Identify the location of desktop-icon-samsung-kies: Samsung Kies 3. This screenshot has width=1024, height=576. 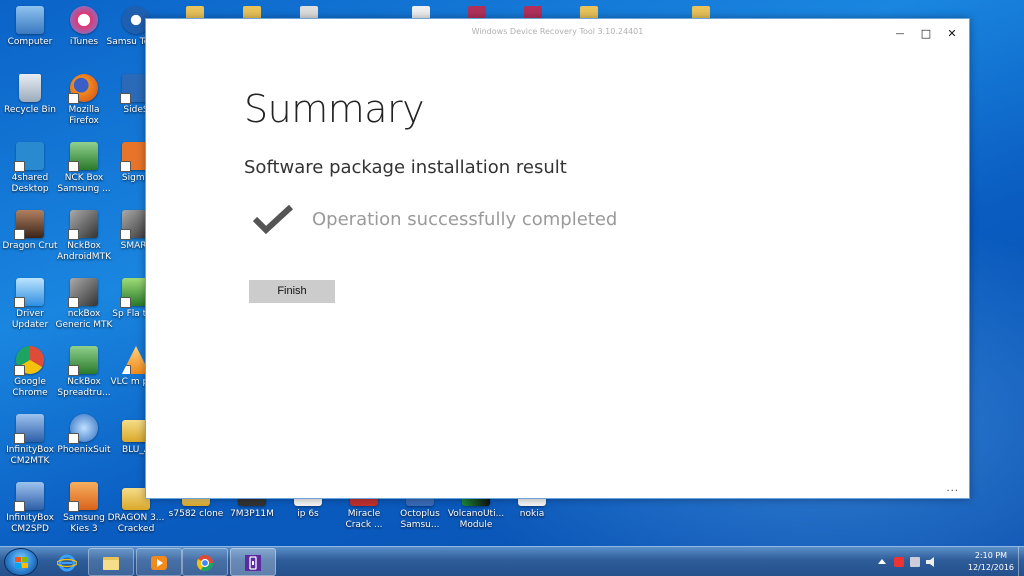
(84, 508).